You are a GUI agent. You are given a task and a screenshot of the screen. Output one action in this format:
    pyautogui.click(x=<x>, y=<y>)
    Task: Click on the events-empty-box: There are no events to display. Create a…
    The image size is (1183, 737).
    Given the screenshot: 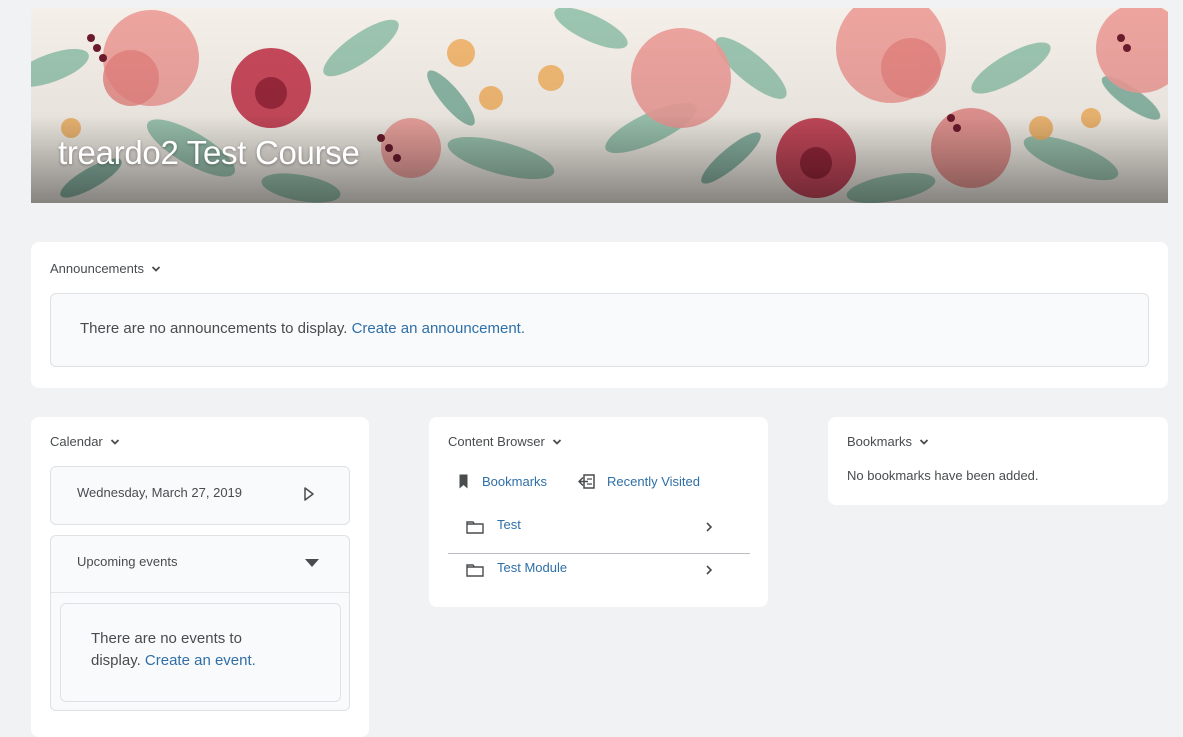 What is the action you would take?
    pyautogui.click(x=200, y=652)
    